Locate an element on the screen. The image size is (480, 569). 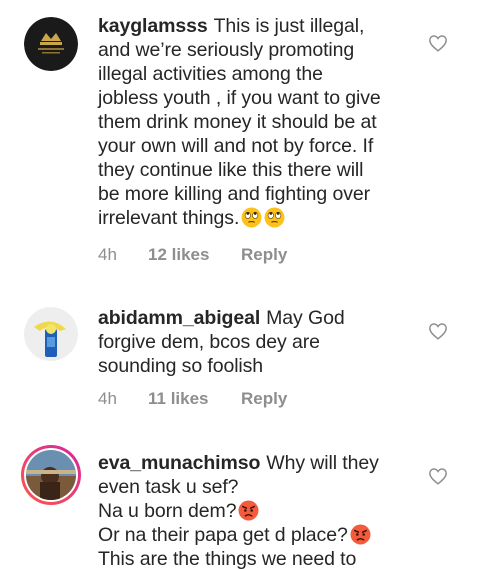
avatar-logo-image is located at coordinates (51, 44).